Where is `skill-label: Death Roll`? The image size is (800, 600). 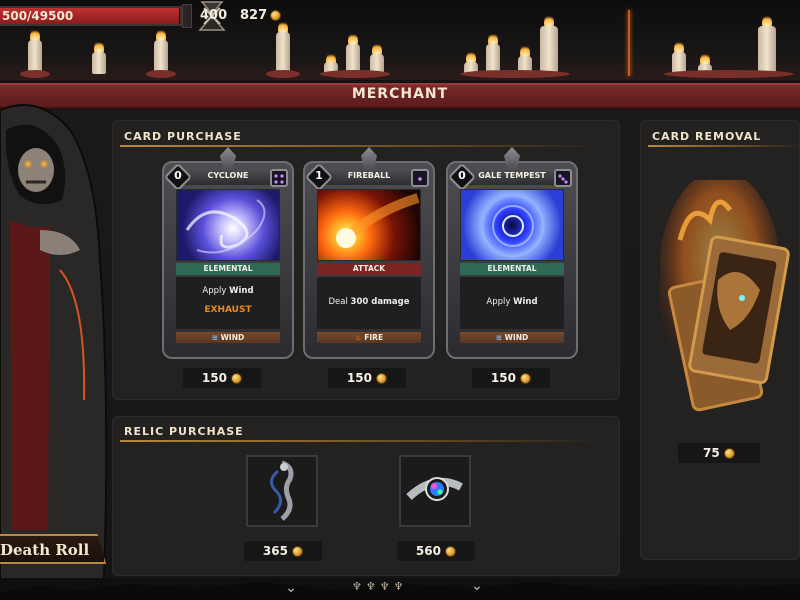 skill-label: Death Roll is located at coordinates (45, 550).